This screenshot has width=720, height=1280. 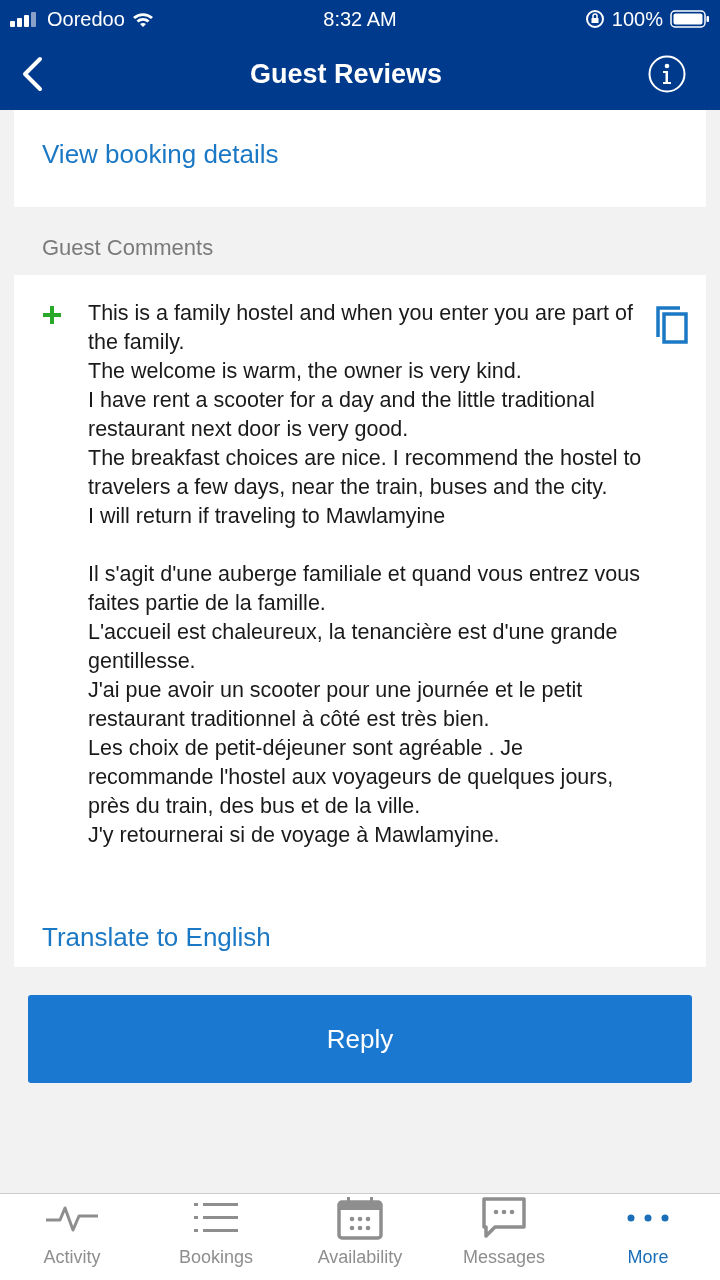 What do you see at coordinates (648, 1218) in the screenshot?
I see `more-icon` at bounding box center [648, 1218].